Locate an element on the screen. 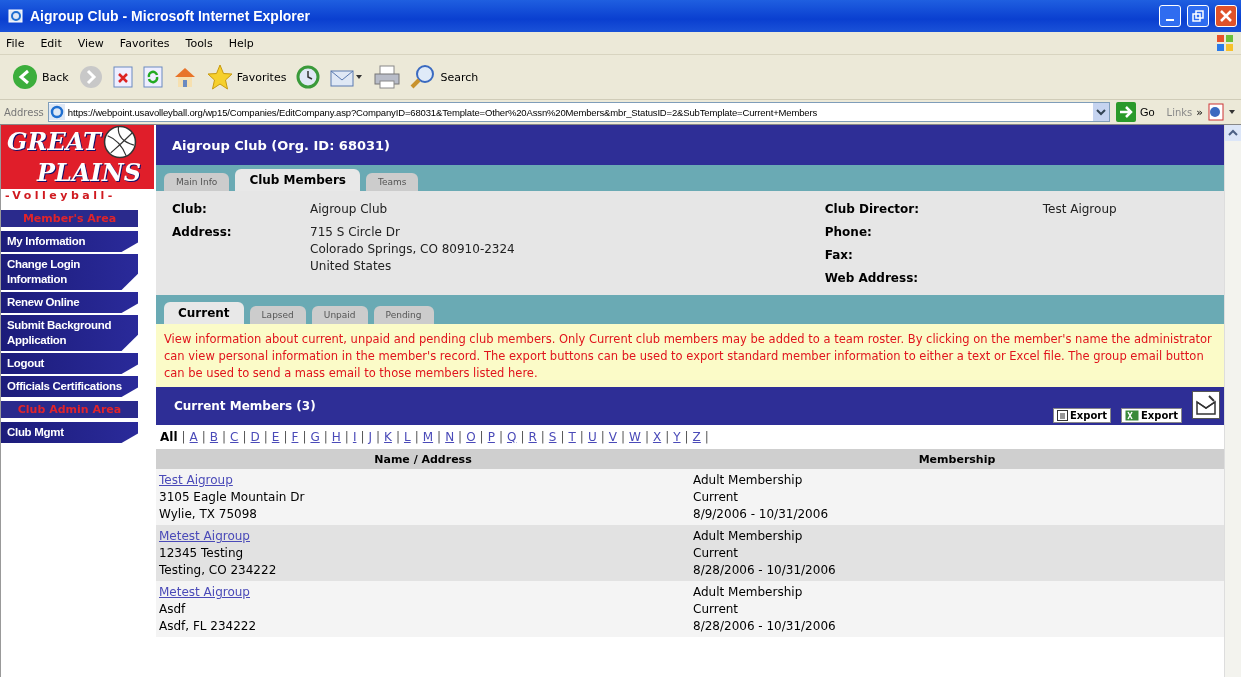  back-button: Back is located at coordinates (40, 77).